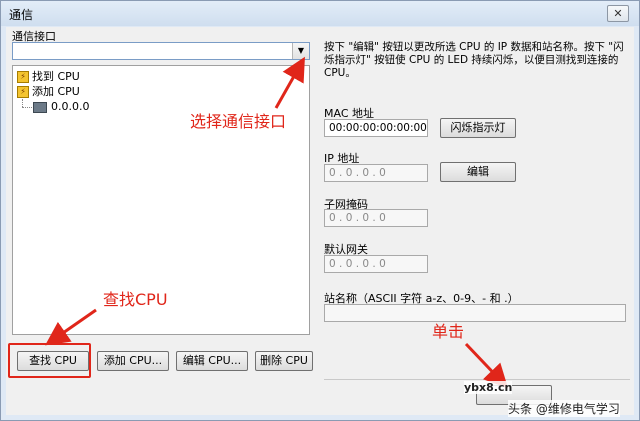 The height and width of the screenshot is (421, 640). Describe the element at coordinates (488, 387) in the screenshot. I see `watermark-site: ybx8.cn` at that location.